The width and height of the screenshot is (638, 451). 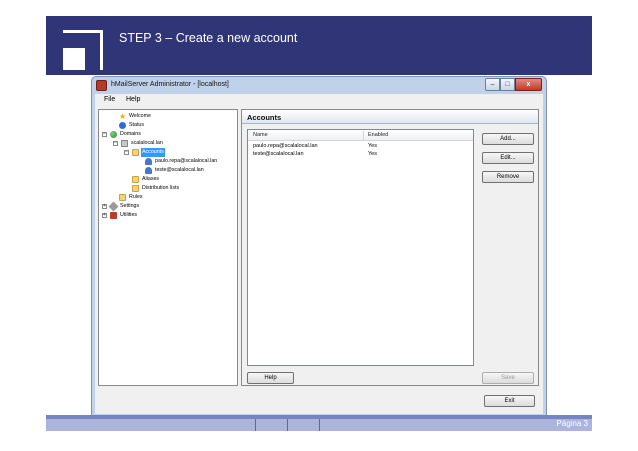 What do you see at coordinates (270, 378) in the screenshot?
I see `help-button: Help` at bounding box center [270, 378].